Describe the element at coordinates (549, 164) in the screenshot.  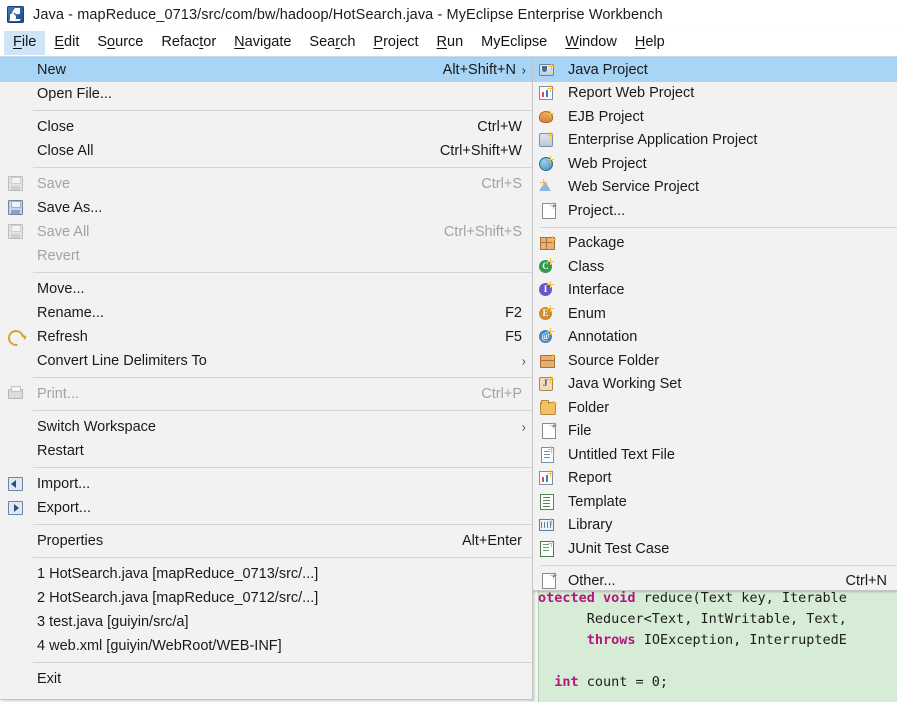
I see `web-project-icon` at that location.